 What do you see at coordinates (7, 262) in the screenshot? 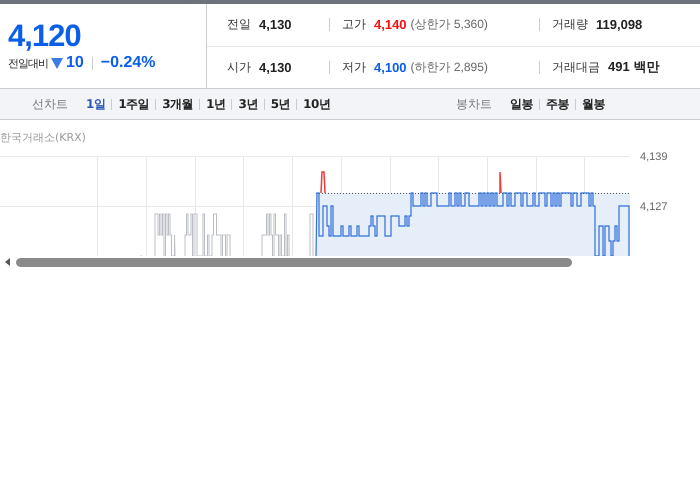
I see `scroll-left-arrow-icon` at bounding box center [7, 262].